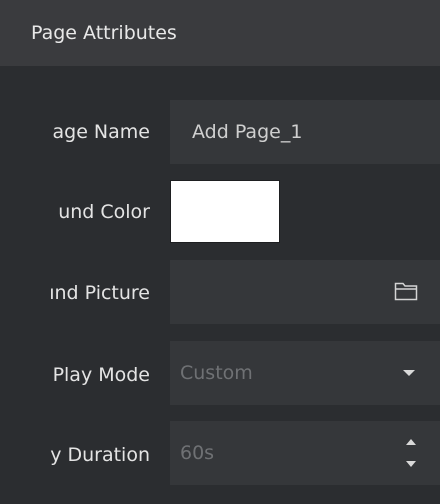 Image resolution: width=440 pixels, height=504 pixels. I want to click on stepper-icon, so click(412, 453).